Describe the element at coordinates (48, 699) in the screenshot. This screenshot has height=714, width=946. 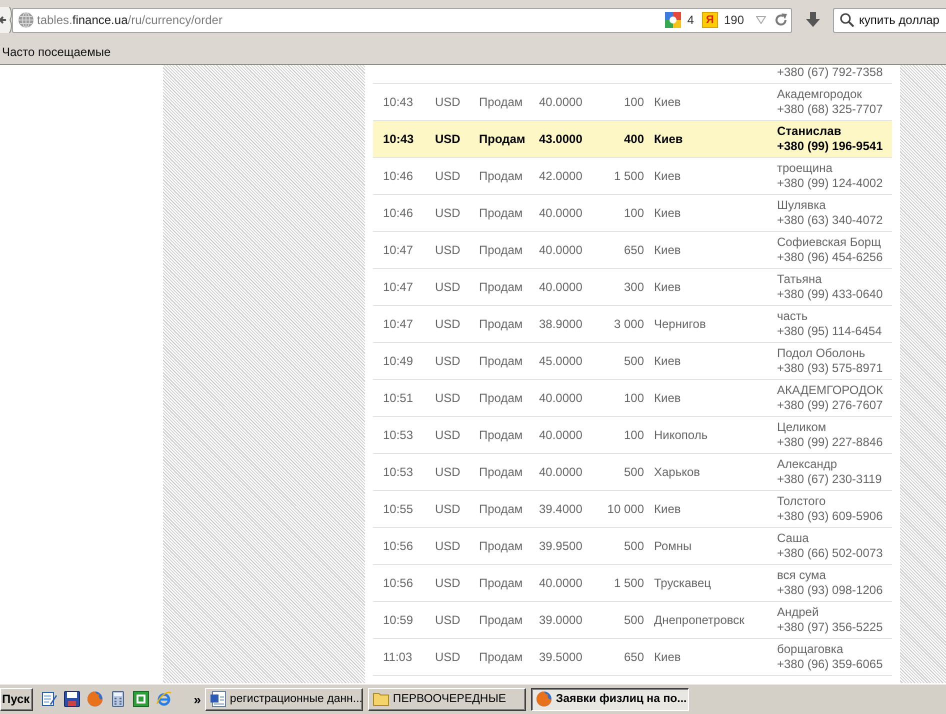
I see `page-pencil-icon` at that location.